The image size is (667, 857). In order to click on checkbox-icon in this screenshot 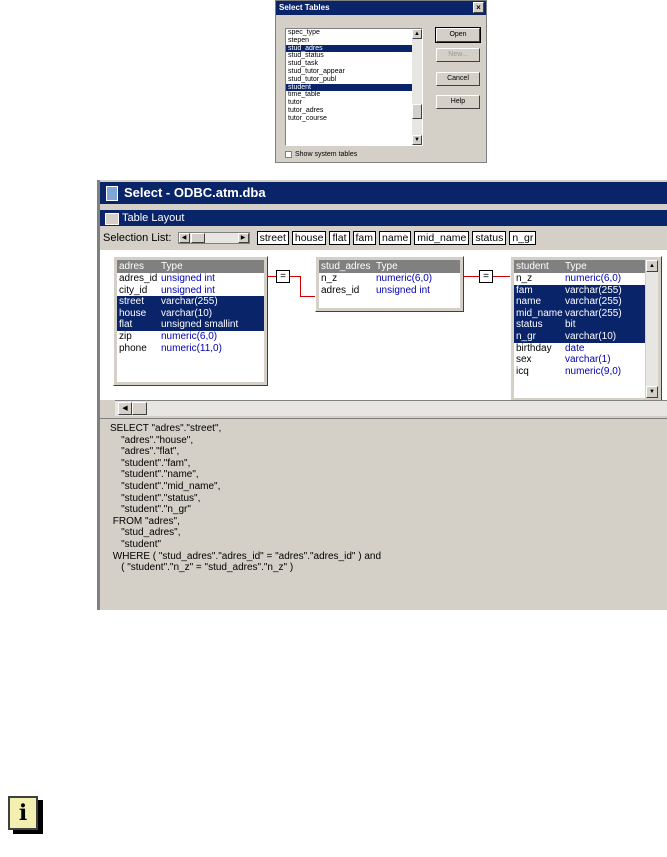, I will do `click(288, 154)`.